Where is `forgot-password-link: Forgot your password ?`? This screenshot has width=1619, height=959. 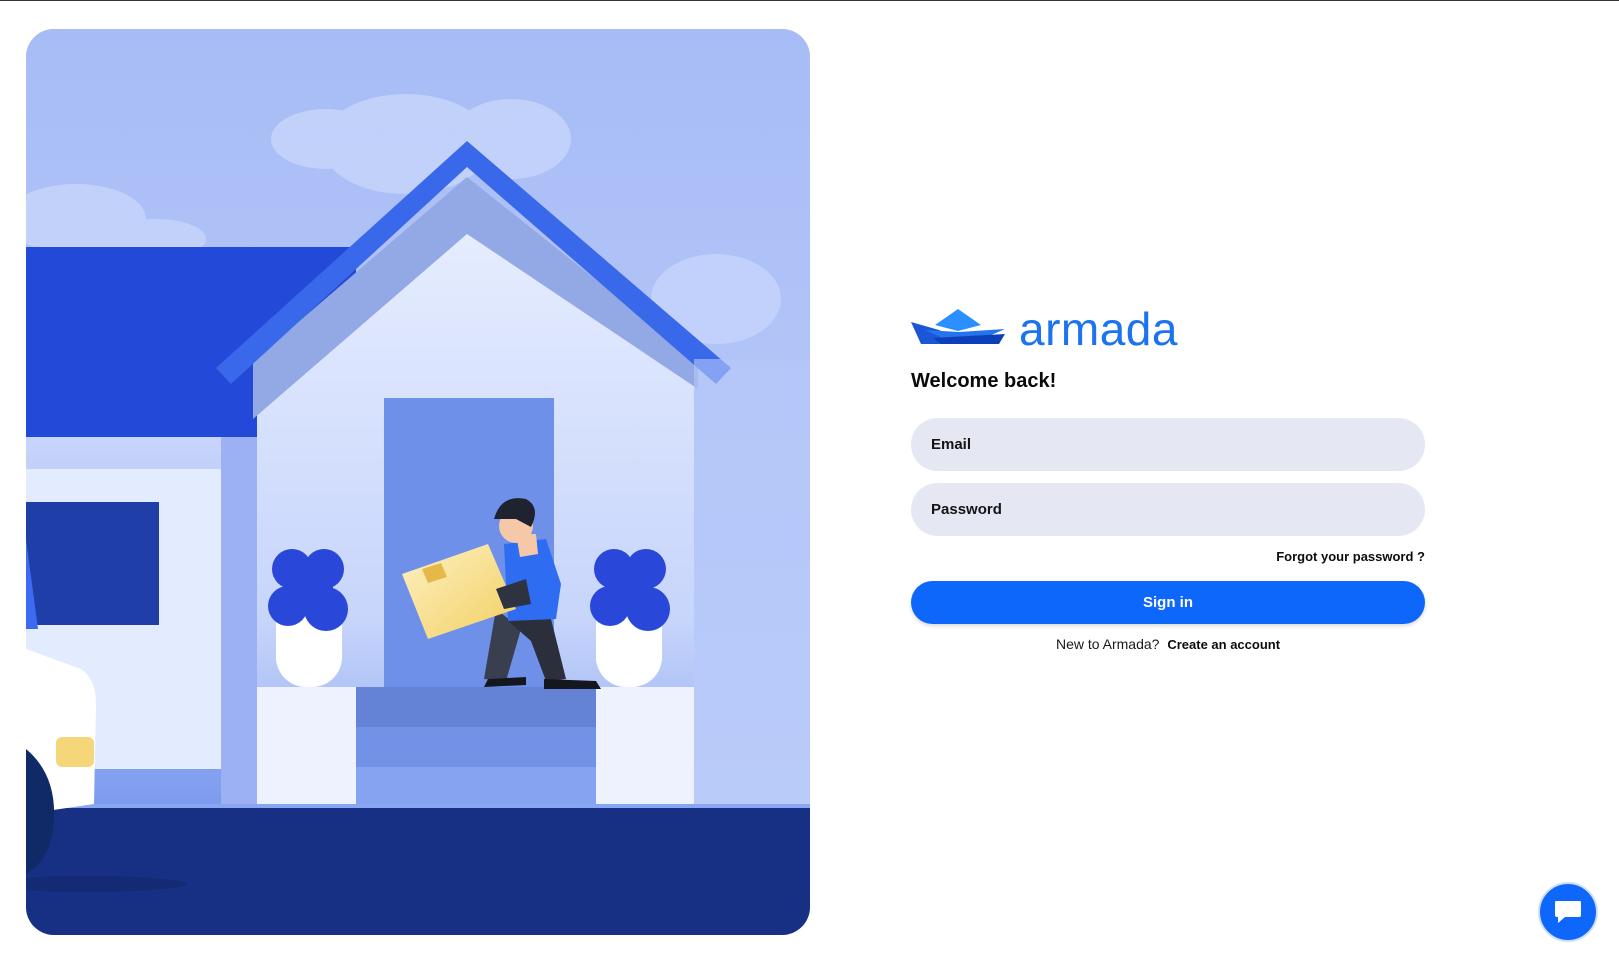
forgot-password-link: Forgot your password ? is located at coordinates (1332, 556).